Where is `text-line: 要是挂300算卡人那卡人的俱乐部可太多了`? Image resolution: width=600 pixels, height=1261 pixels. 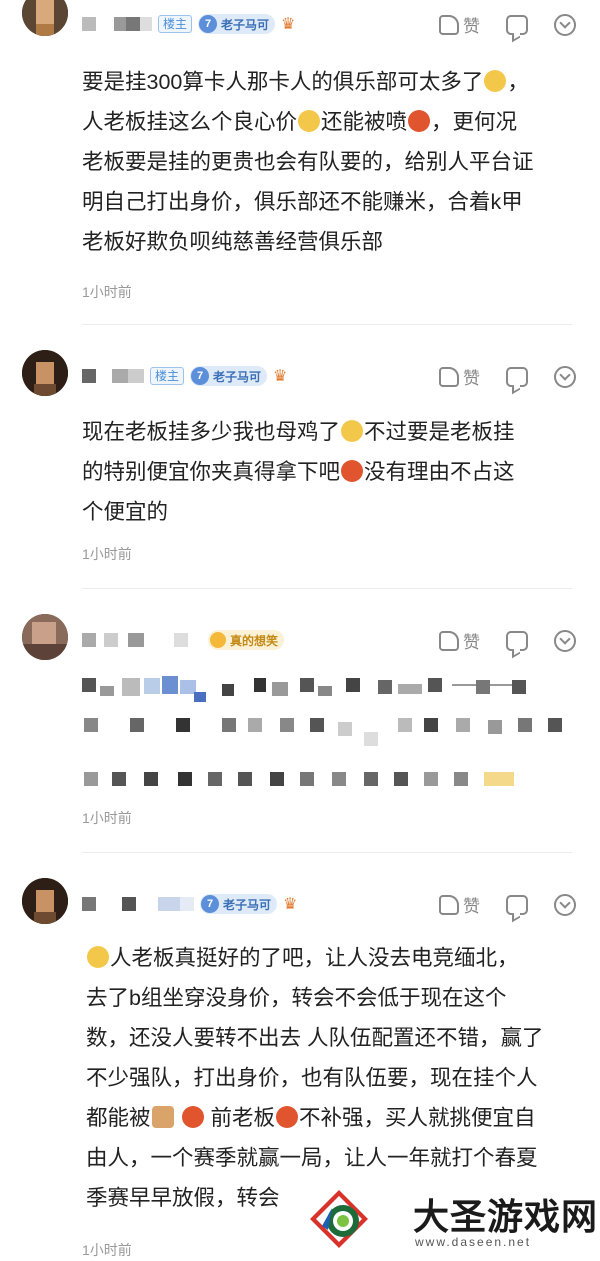 text-line: 要是挂300算卡人那卡人的俱乐部可太多了 is located at coordinates (283, 82).